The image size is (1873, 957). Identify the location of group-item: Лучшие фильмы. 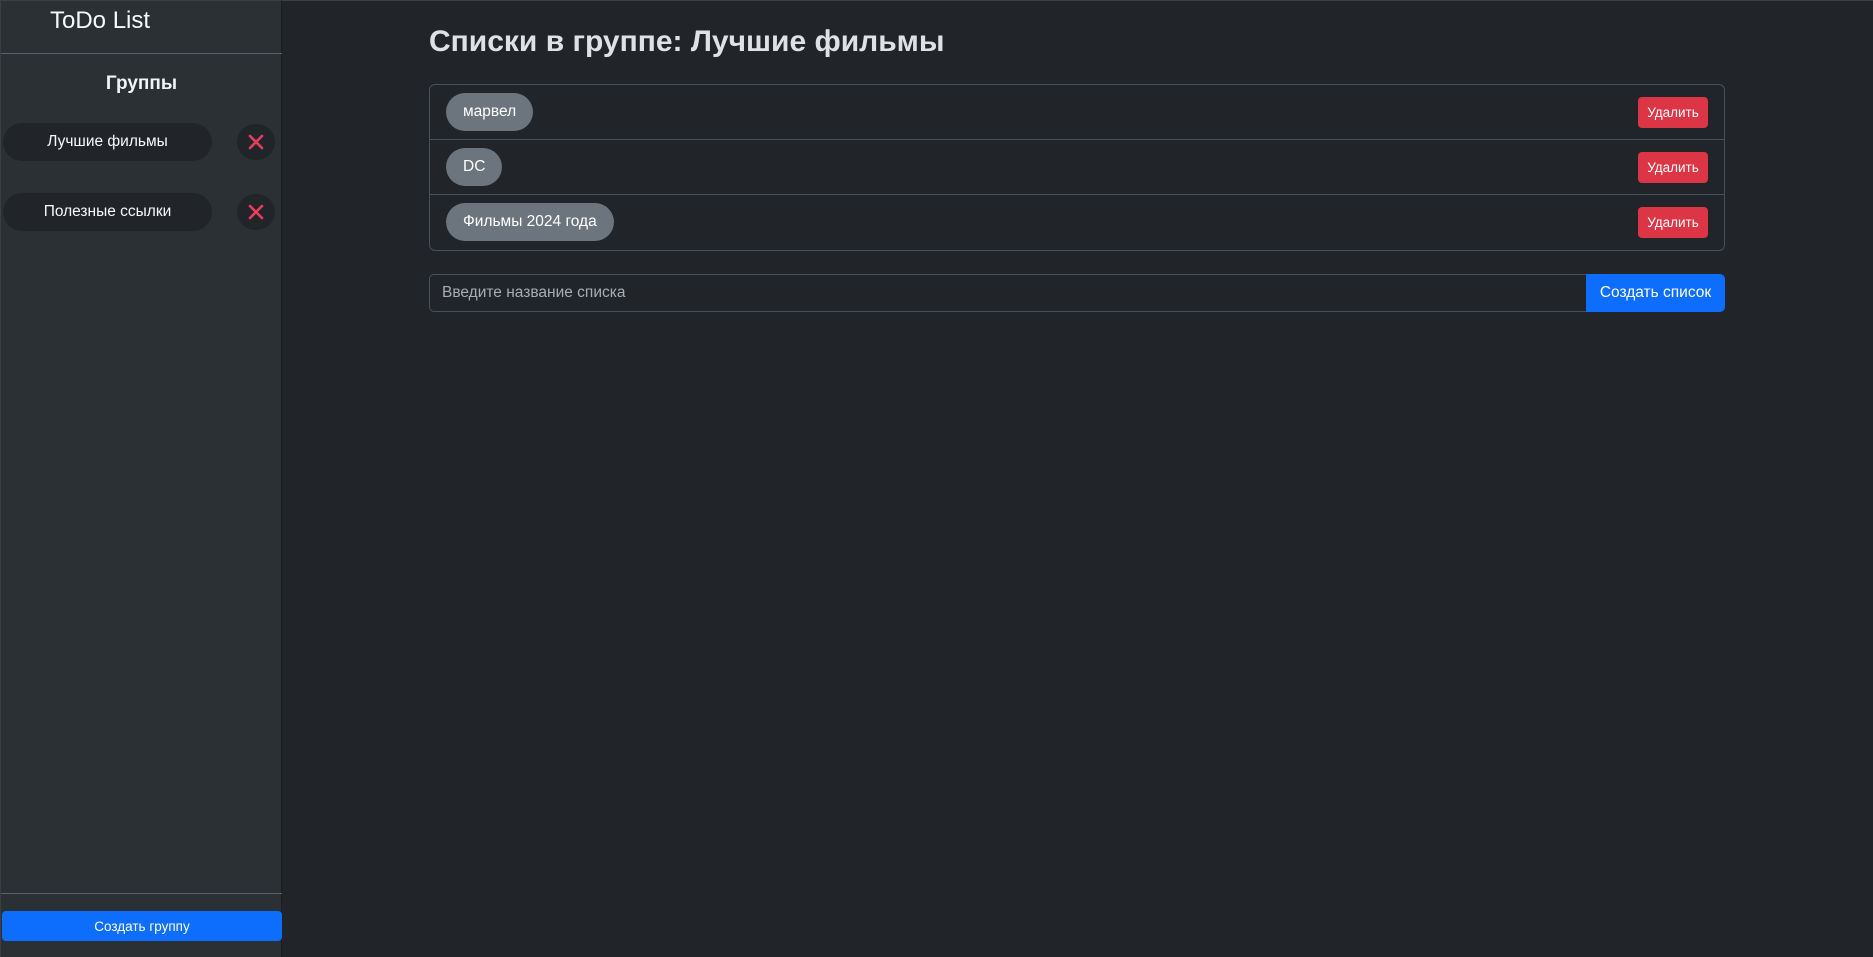
(141, 142).